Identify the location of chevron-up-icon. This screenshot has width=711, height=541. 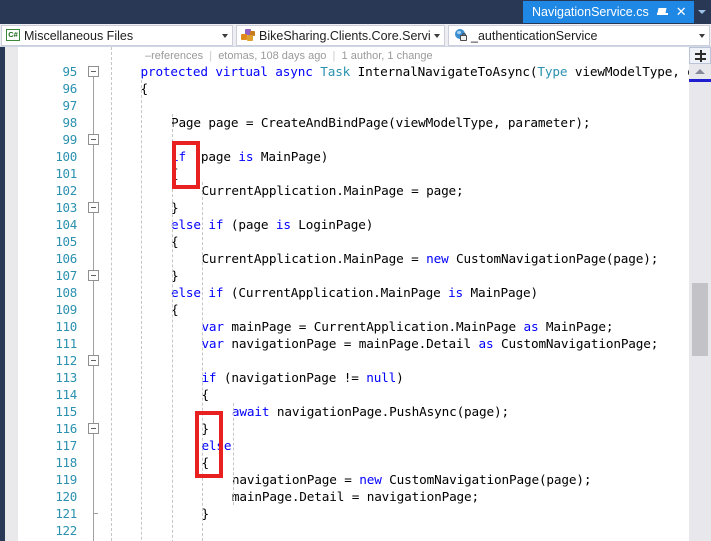
(700, 71).